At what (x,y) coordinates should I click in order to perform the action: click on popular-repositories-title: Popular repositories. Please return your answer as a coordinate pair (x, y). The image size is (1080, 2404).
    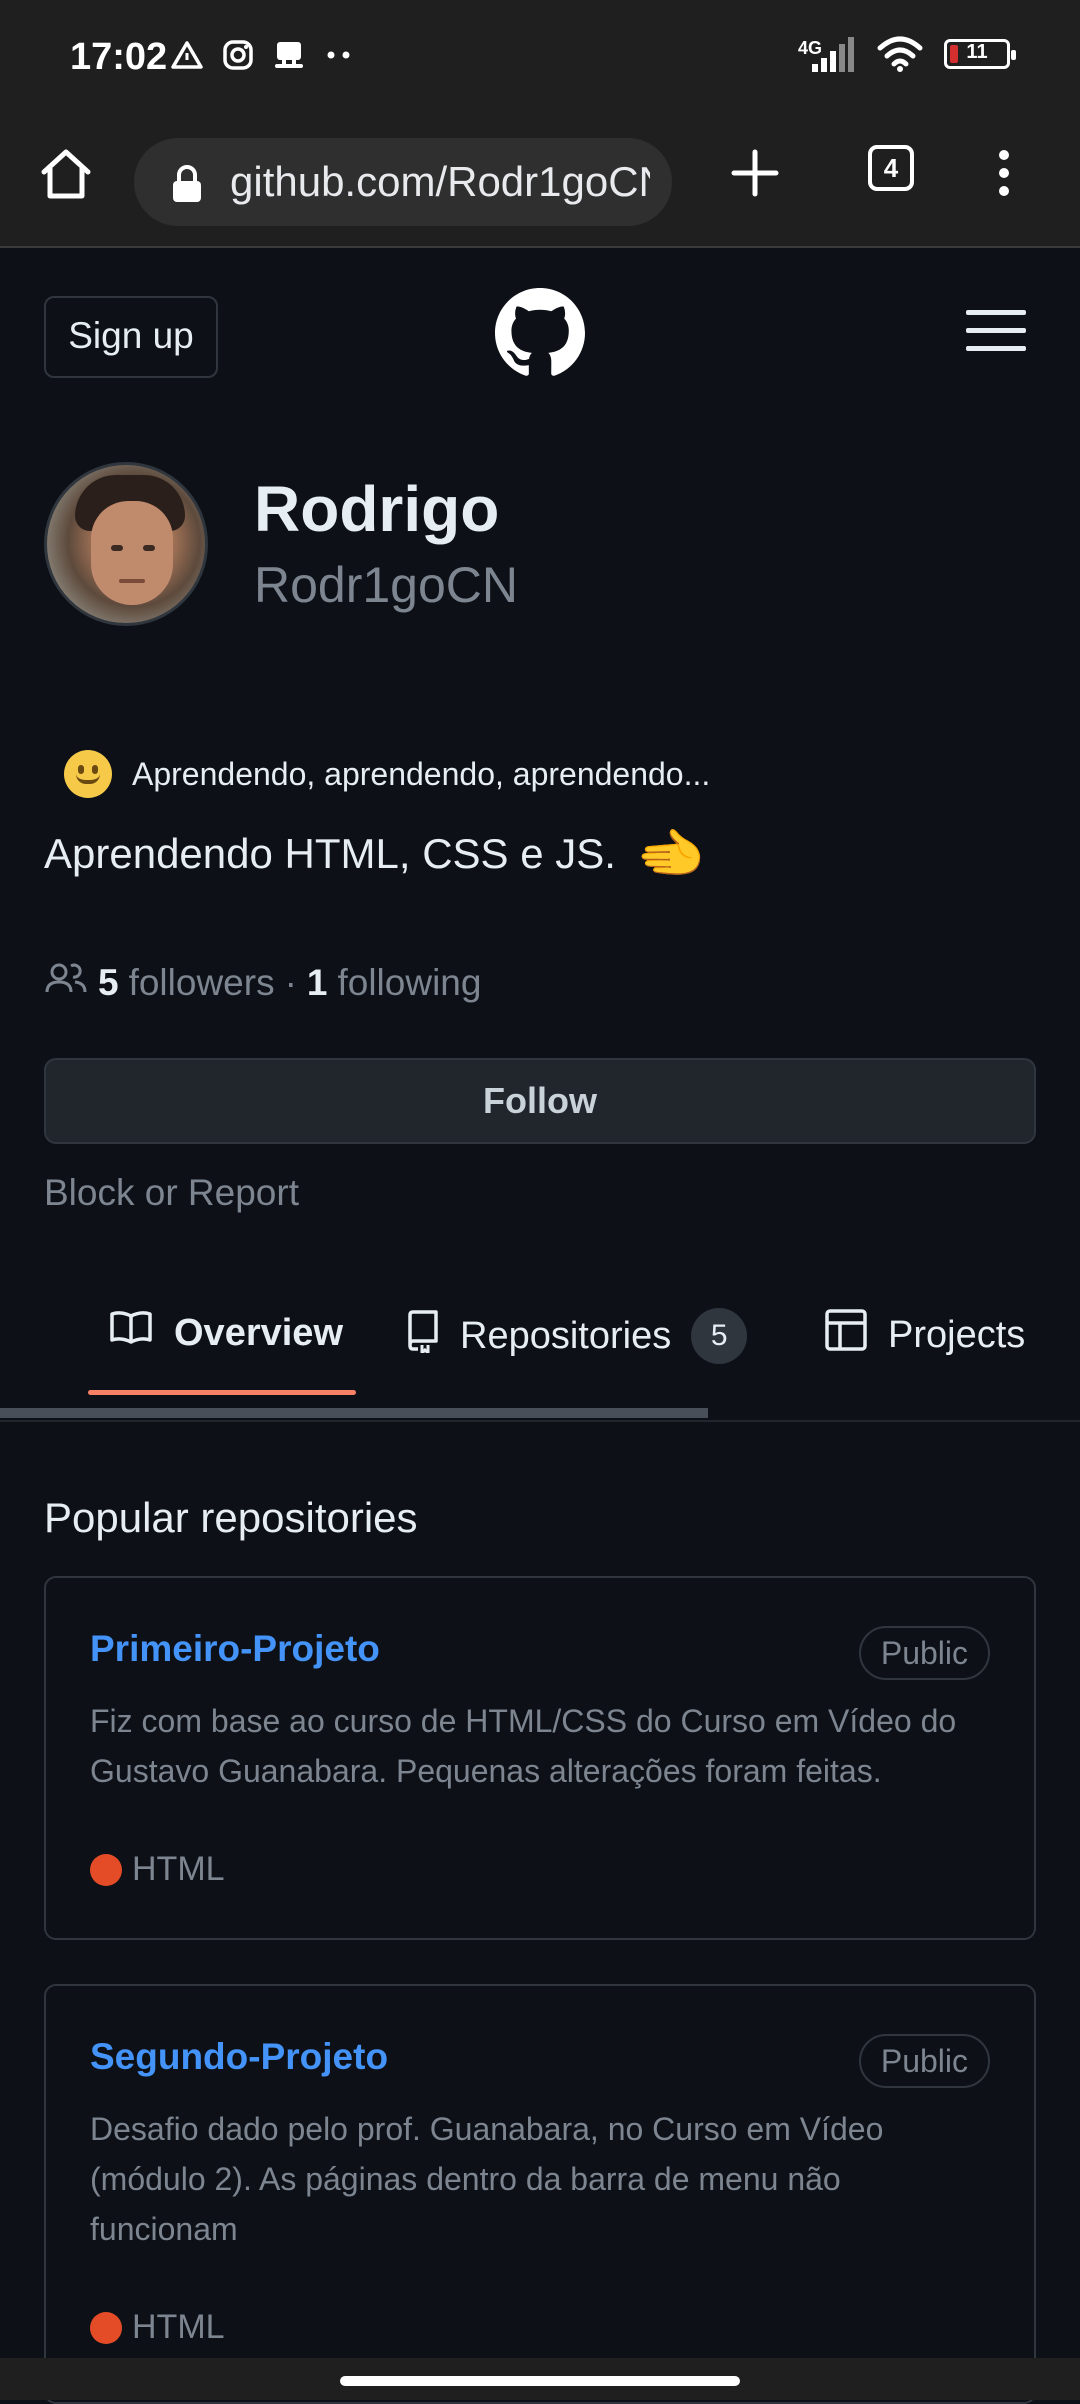
    Looking at the image, I should click on (231, 1517).